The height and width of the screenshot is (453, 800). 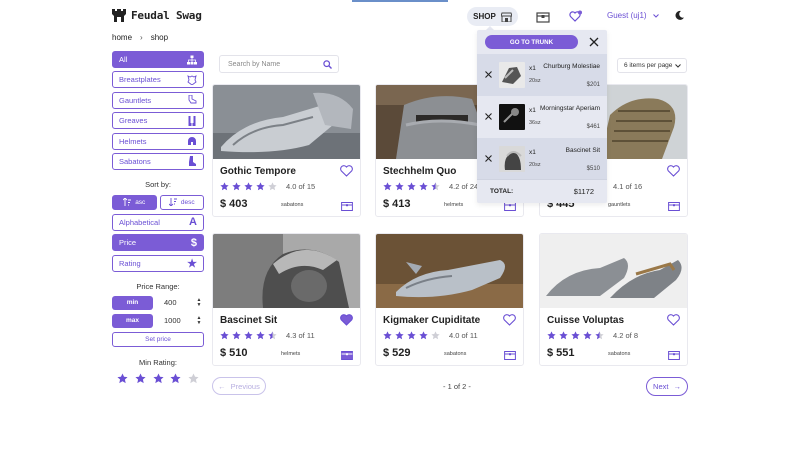 What do you see at coordinates (594, 42) in the screenshot?
I see `close-icon` at bounding box center [594, 42].